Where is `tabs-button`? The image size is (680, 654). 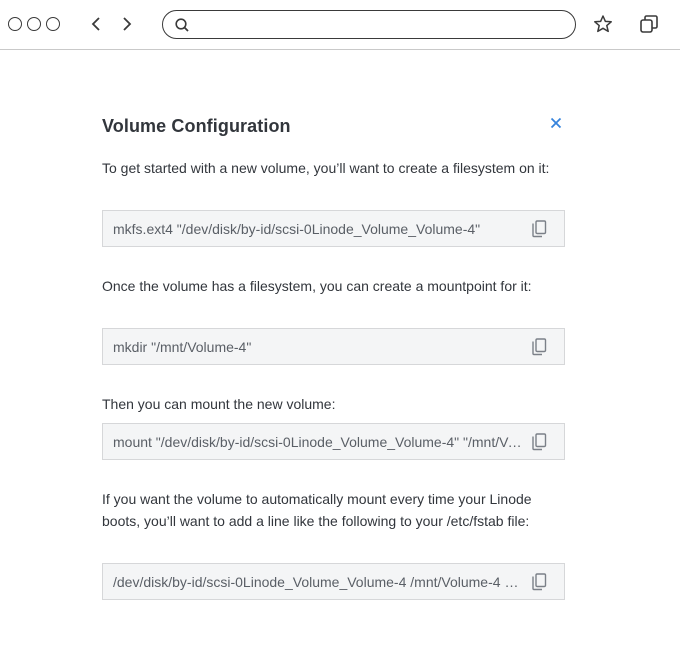 tabs-button is located at coordinates (649, 24).